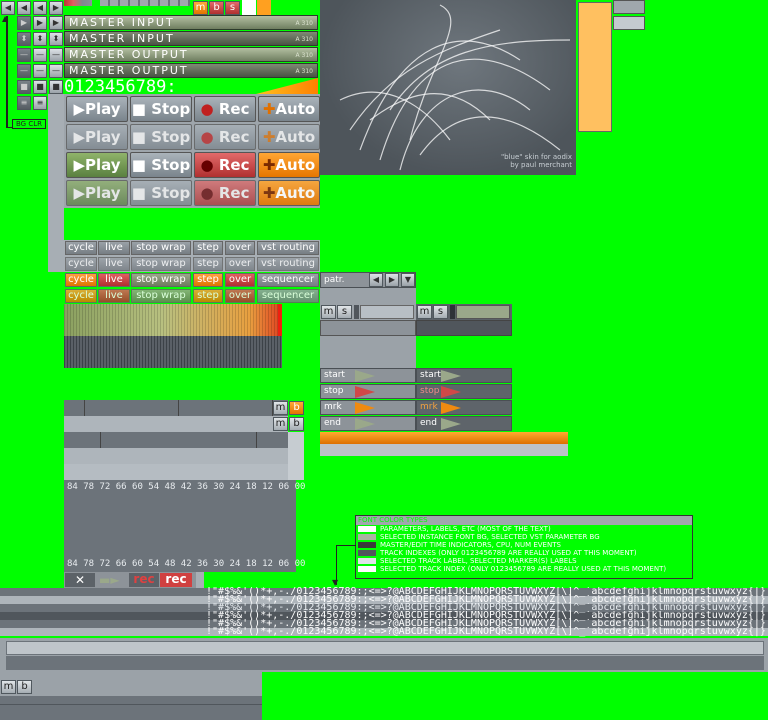 The image size is (768, 720). I want to click on next-pattern-icon: ▶, so click(392, 280).